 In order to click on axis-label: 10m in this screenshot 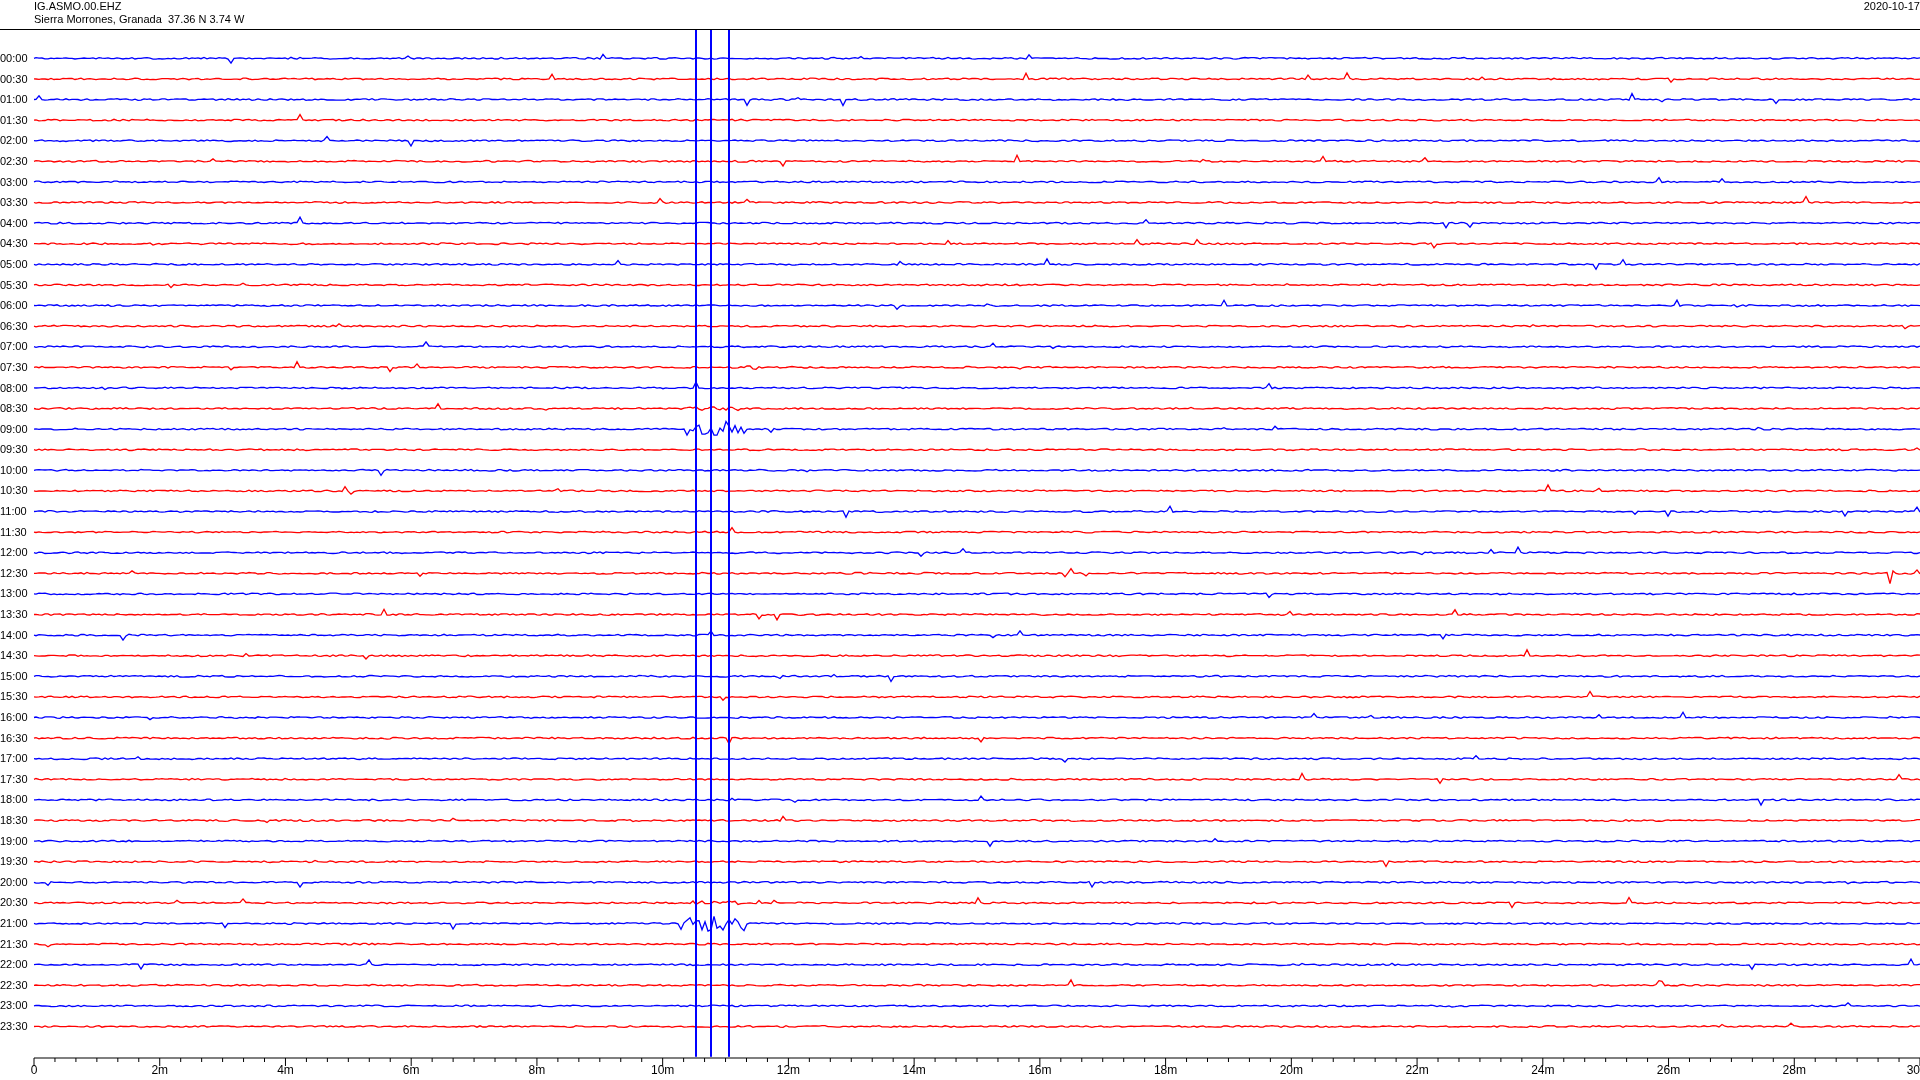, I will do `click(663, 1069)`.